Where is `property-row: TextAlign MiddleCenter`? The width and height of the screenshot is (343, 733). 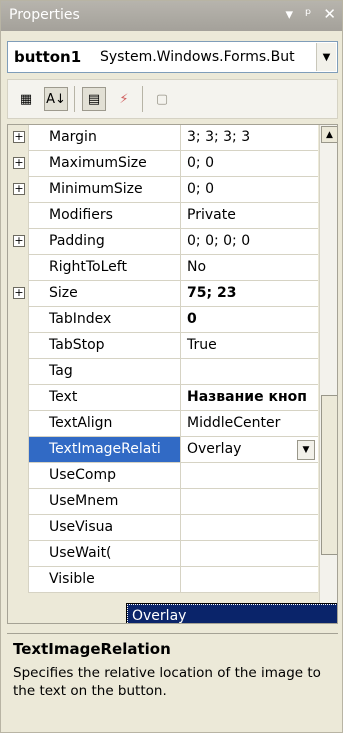 property-row: TextAlign MiddleCenter is located at coordinates (163, 424).